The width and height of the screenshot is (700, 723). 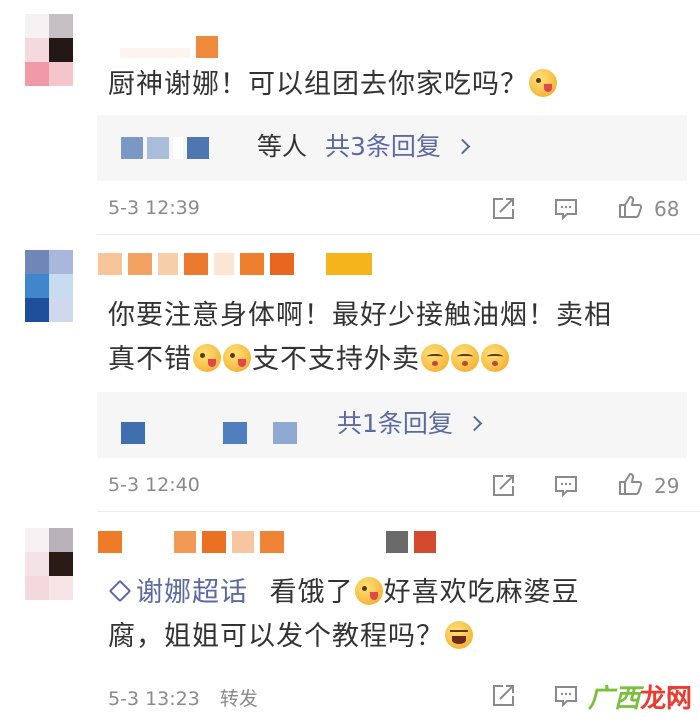 I want to click on forward-link: 转发, so click(x=239, y=699).